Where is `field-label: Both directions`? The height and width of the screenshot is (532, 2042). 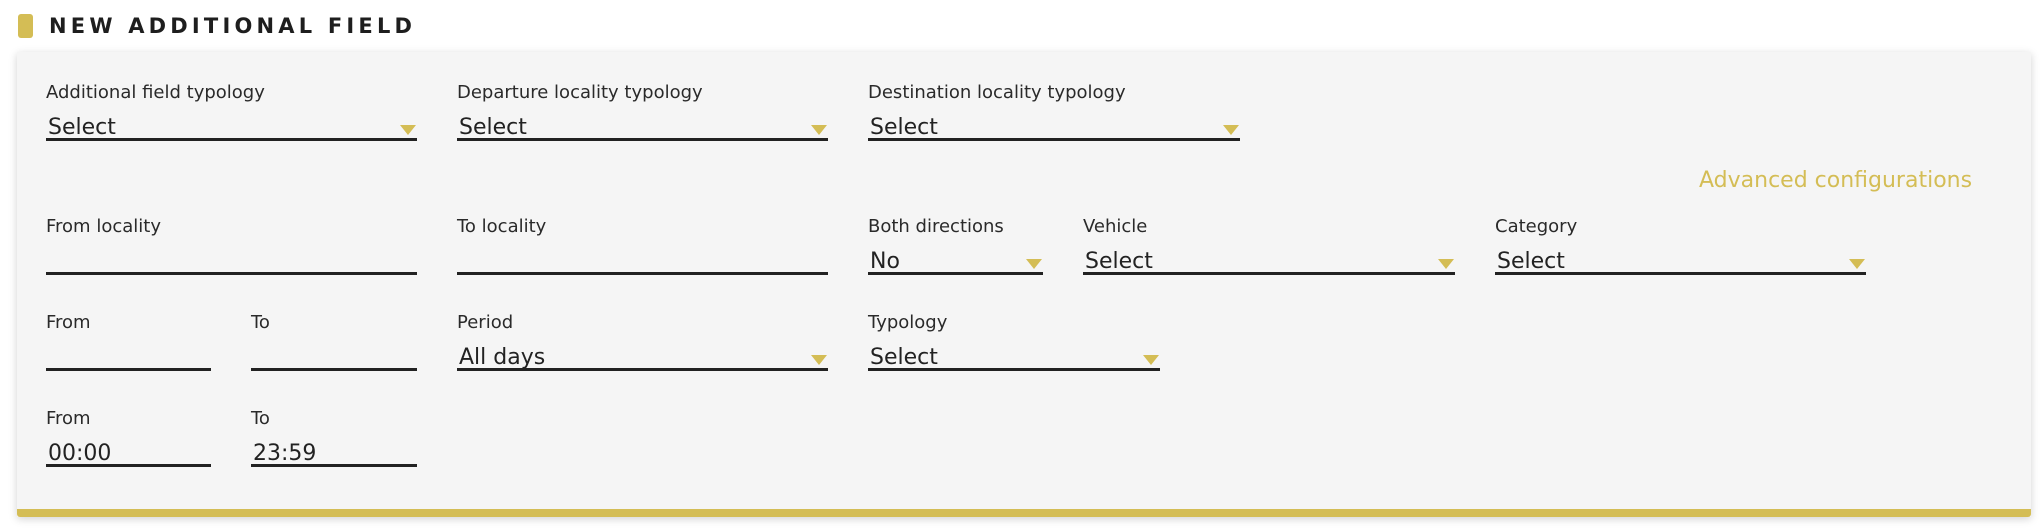 field-label: Both directions is located at coordinates (936, 226).